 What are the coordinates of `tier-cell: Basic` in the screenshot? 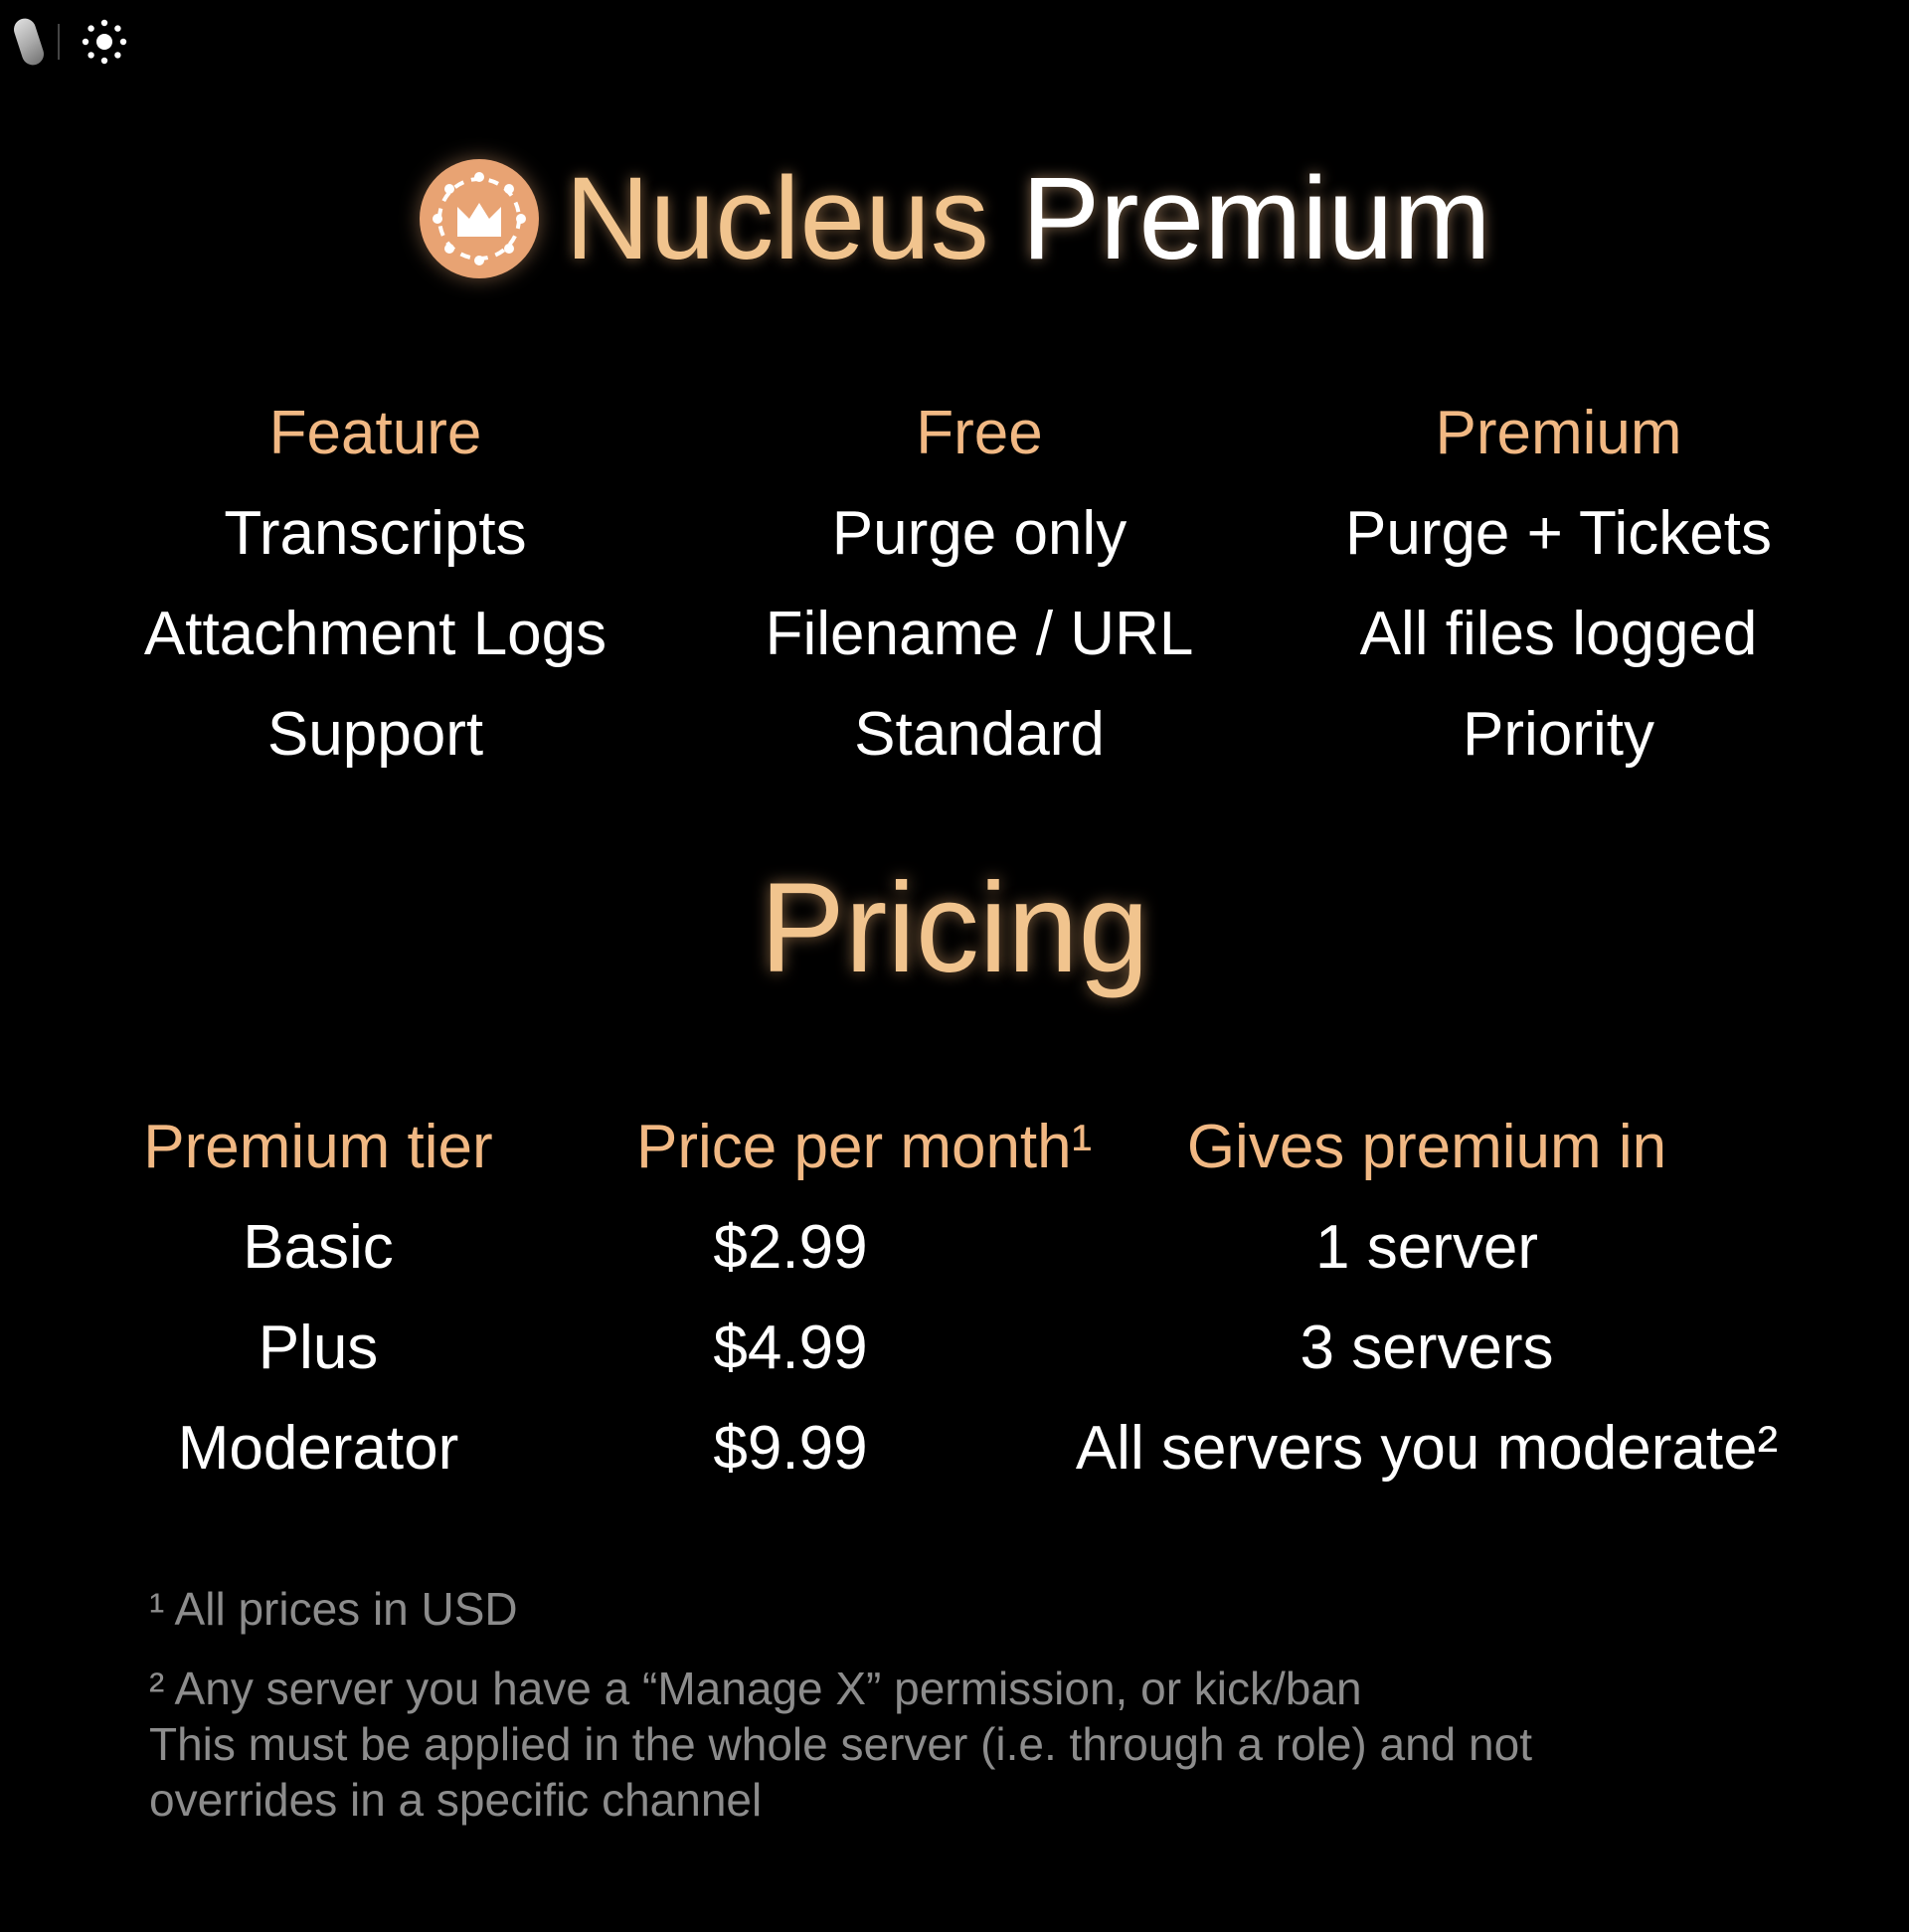 It's located at (318, 1248).